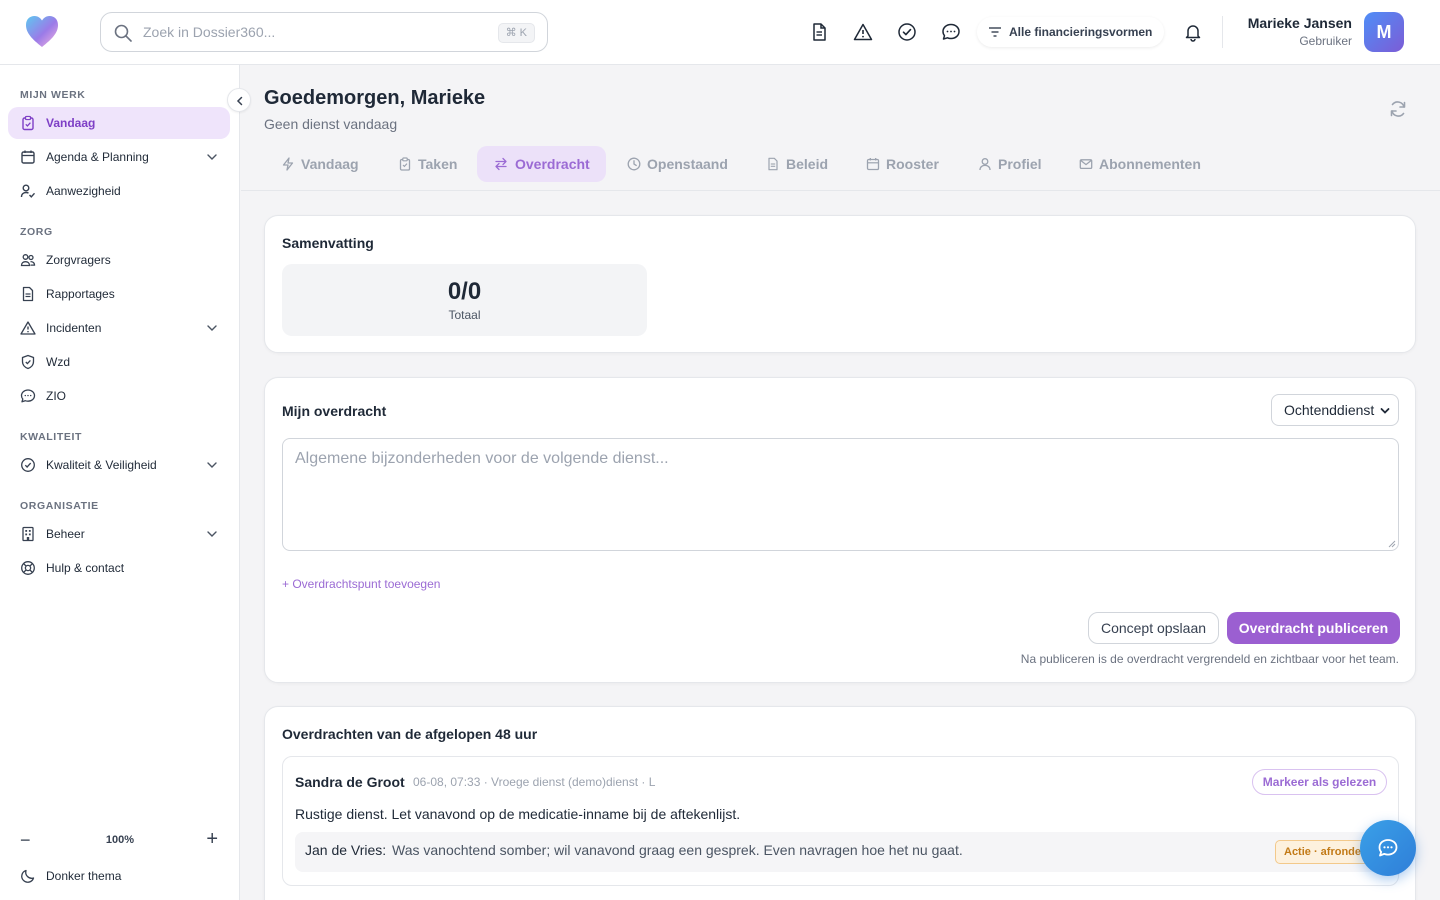 The image size is (1440, 900). Describe the element at coordinates (119, 534) in the screenshot. I see `sidebar-item-beheer: Beheer` at that location.